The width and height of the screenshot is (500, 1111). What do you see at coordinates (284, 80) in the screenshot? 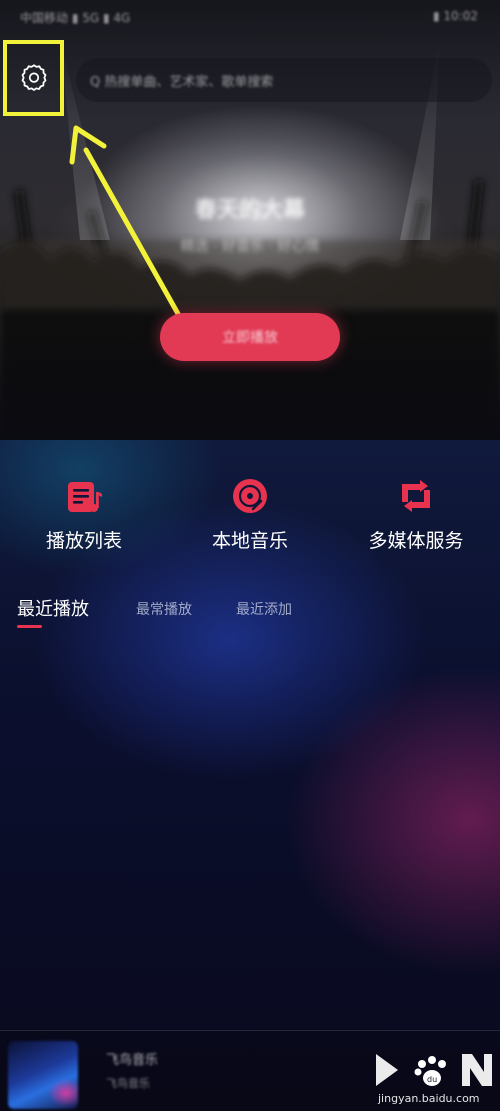
I see `search-bar: Q 热搜单曲、艺术家、歌单搜索` at bounding box center [284, 80].